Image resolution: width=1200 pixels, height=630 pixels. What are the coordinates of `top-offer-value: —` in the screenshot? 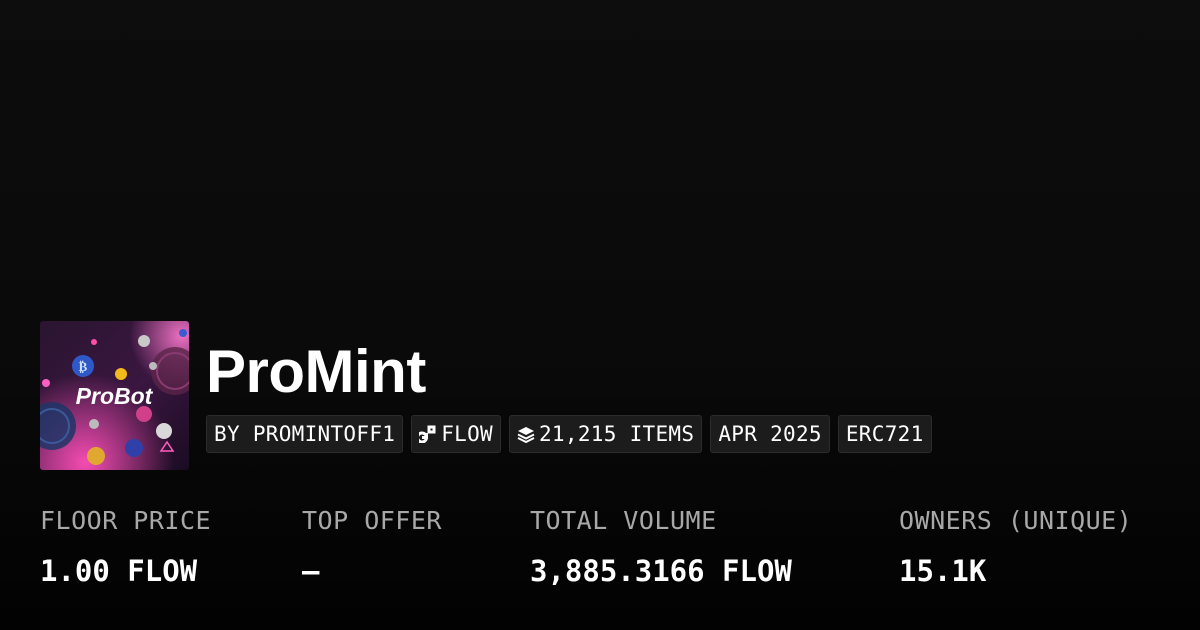 It's located at (311, 571).